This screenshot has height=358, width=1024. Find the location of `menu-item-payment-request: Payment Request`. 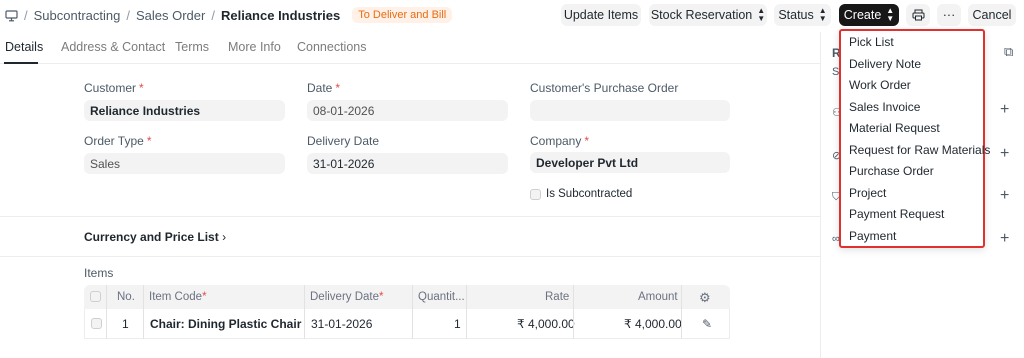

menu-item-payment-request: Payment Request is located at coordinates (896, 214).